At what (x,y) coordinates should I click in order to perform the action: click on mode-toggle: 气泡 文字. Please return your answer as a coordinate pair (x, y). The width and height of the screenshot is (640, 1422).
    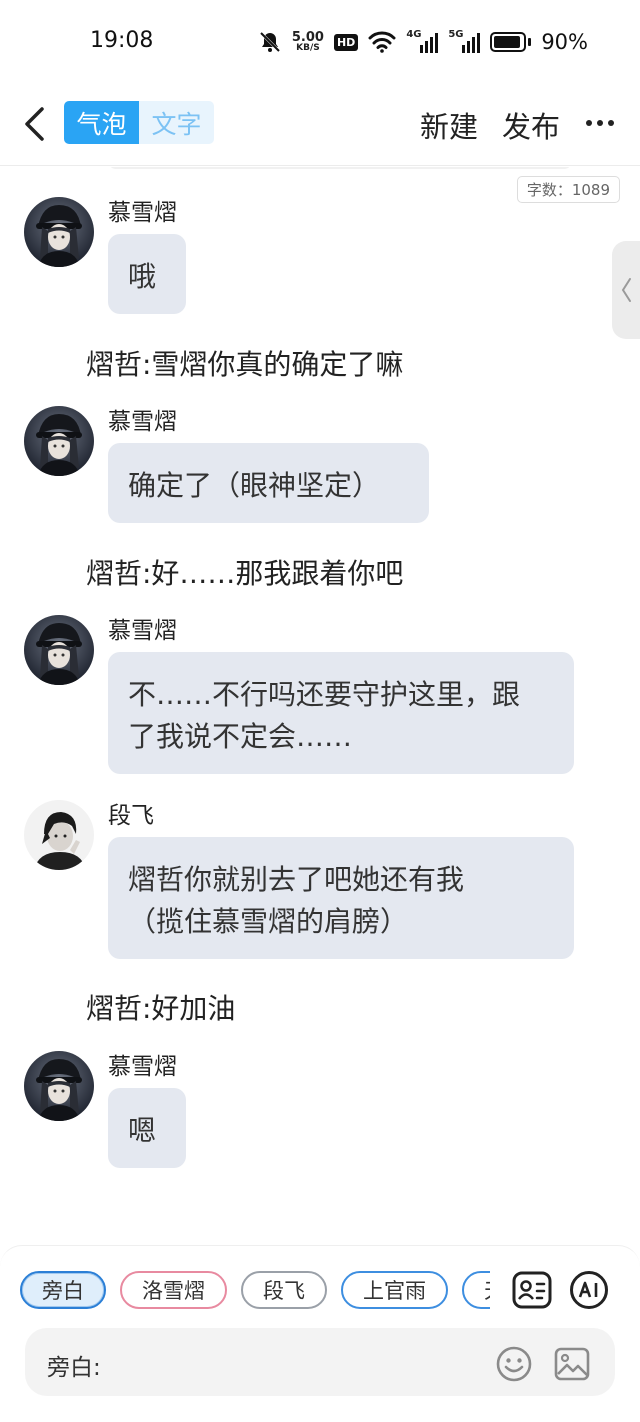
    Looking at the image, I should click on (139, 122).